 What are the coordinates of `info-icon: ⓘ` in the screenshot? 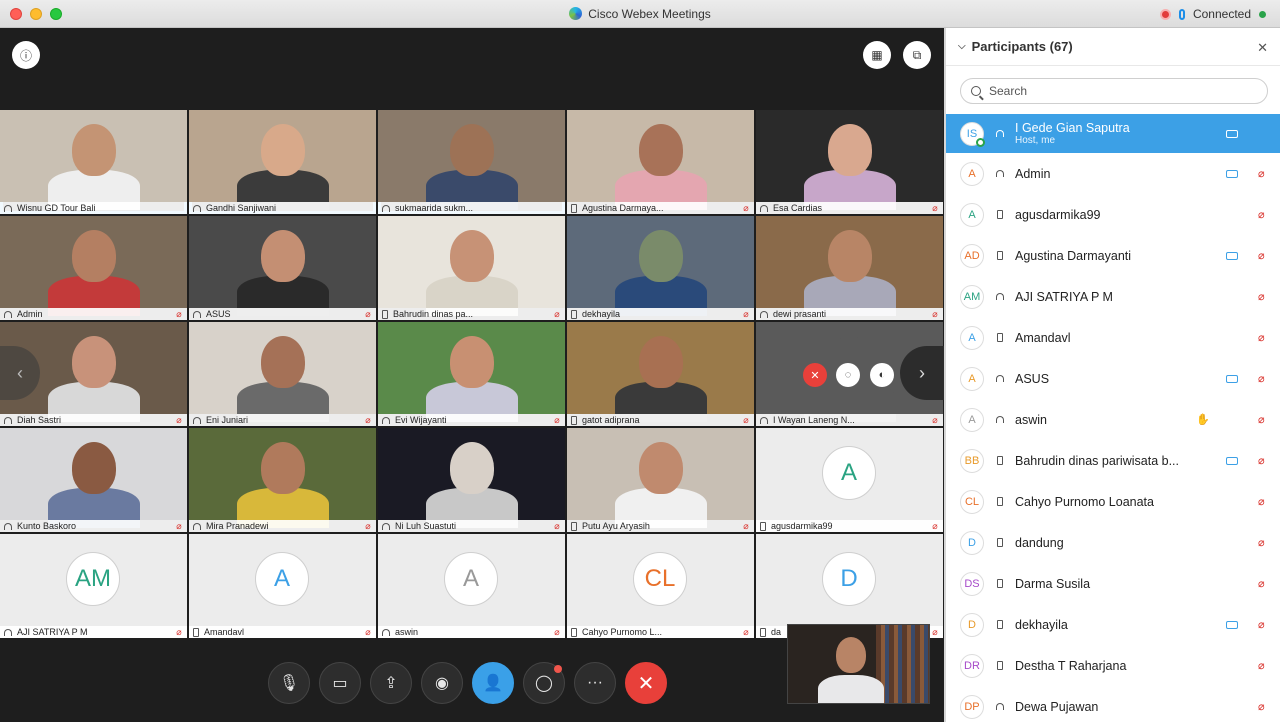 It's located at (26, 55).